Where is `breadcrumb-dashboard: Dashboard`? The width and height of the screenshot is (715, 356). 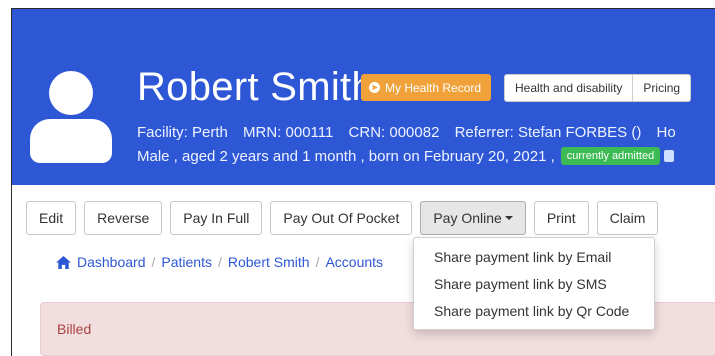
breadcrumb-dashboard: Dashboard is located at coordinates (111, 262).